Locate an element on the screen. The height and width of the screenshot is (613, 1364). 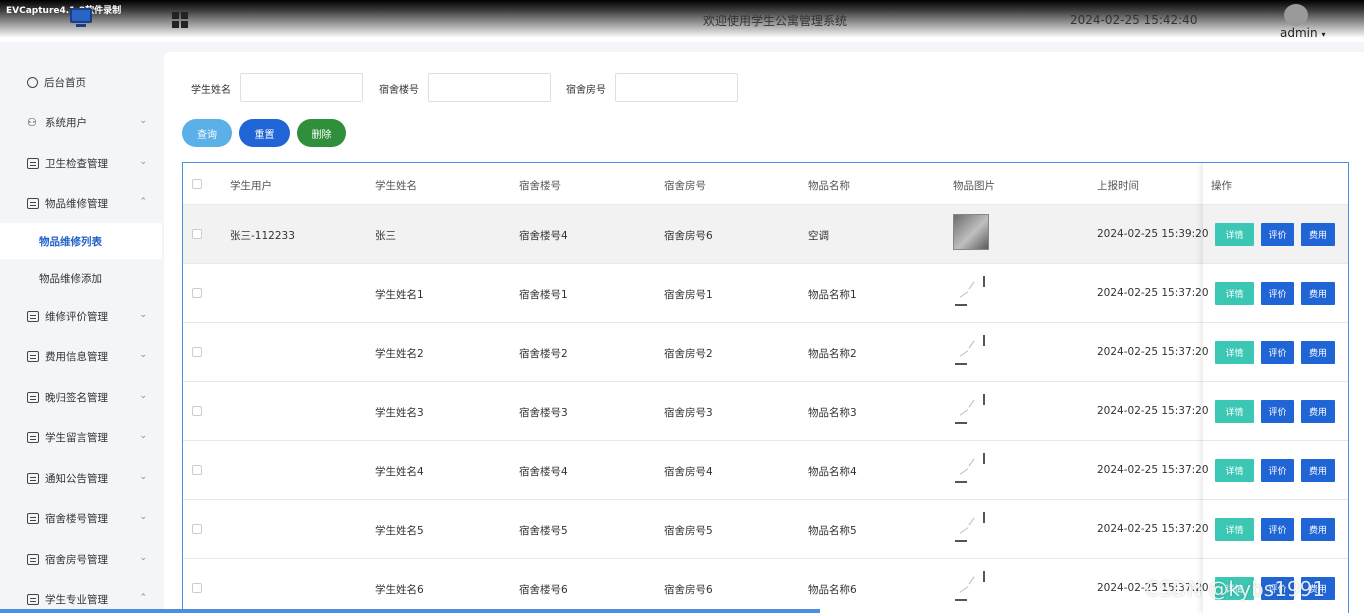
sidebar-item: 维修评价管理 ⌄ is located at coordinates (81, 316).